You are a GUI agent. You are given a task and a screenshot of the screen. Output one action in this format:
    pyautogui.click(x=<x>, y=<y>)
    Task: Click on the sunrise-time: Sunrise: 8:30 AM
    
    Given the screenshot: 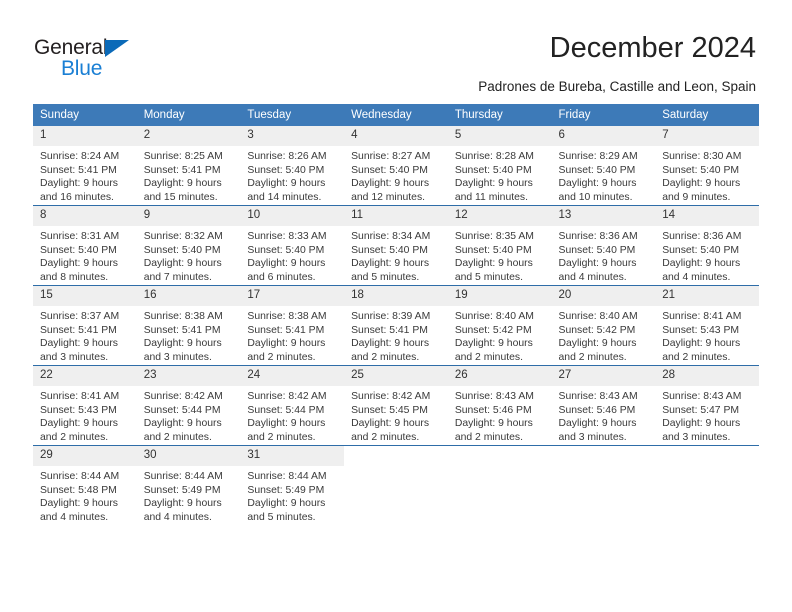 What is the action you would take?
    pyautogui.click(x=702, y=156)
    